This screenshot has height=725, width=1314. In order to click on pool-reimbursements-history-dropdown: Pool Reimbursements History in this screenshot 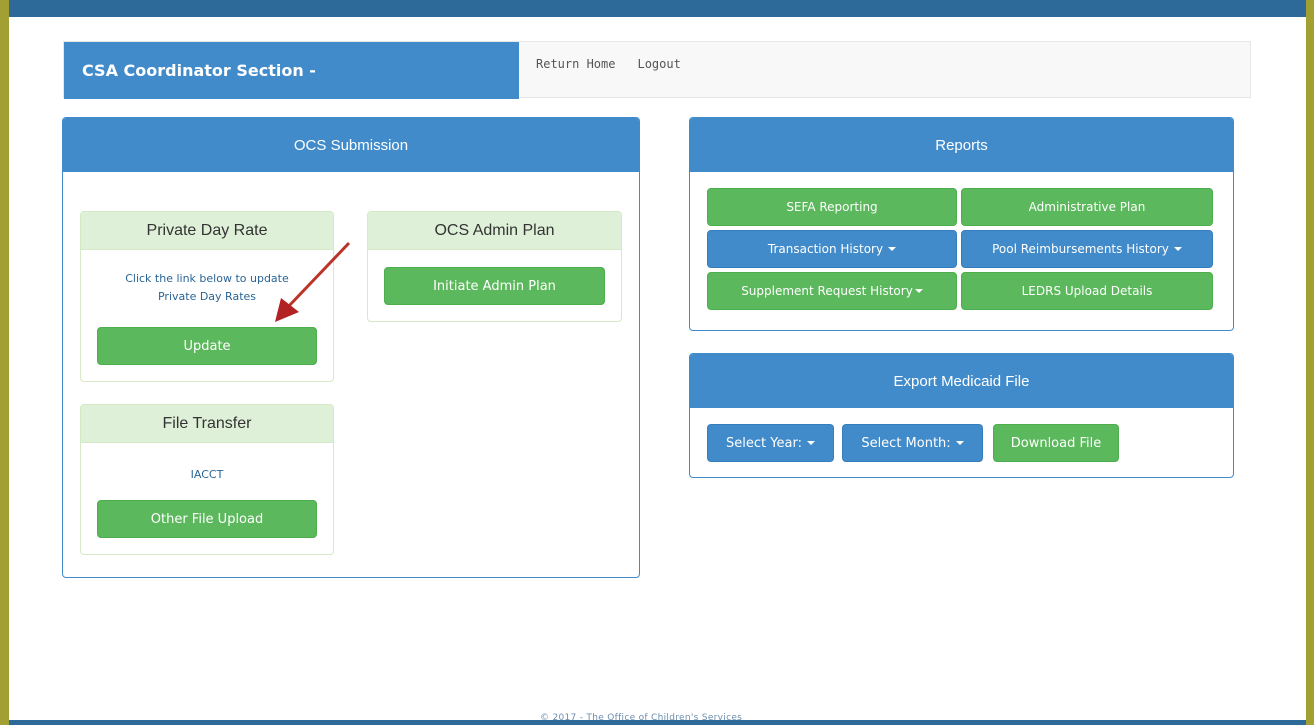, I will do `click(1087, 249)`.